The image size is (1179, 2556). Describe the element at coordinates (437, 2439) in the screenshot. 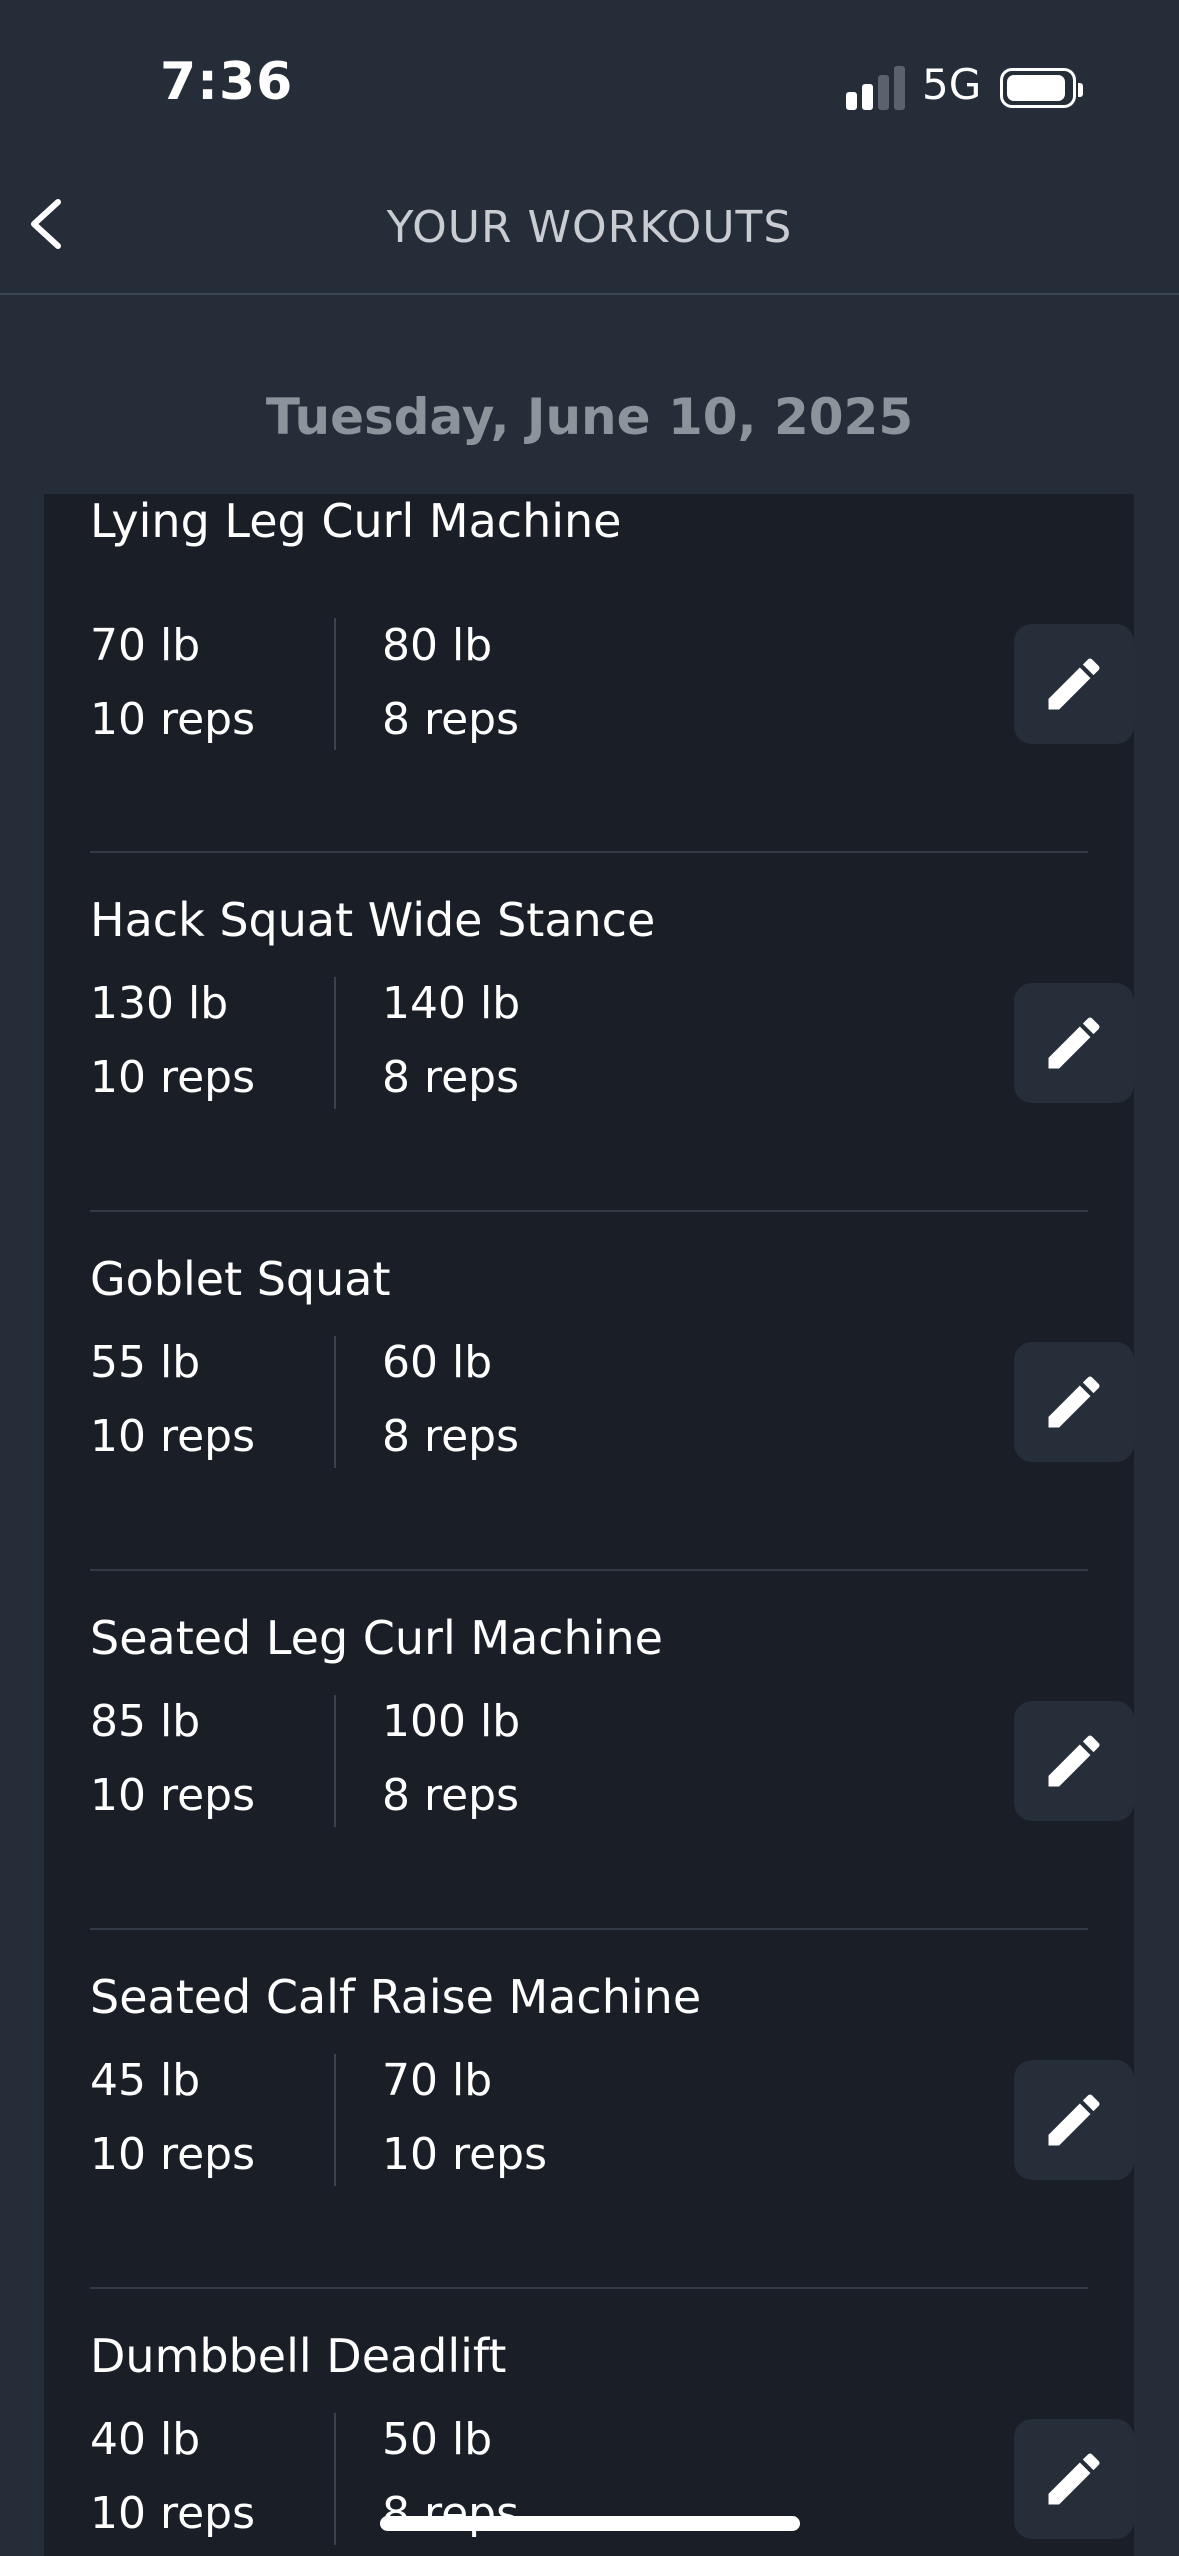

I see `set-weight: 50 lb` at that location.